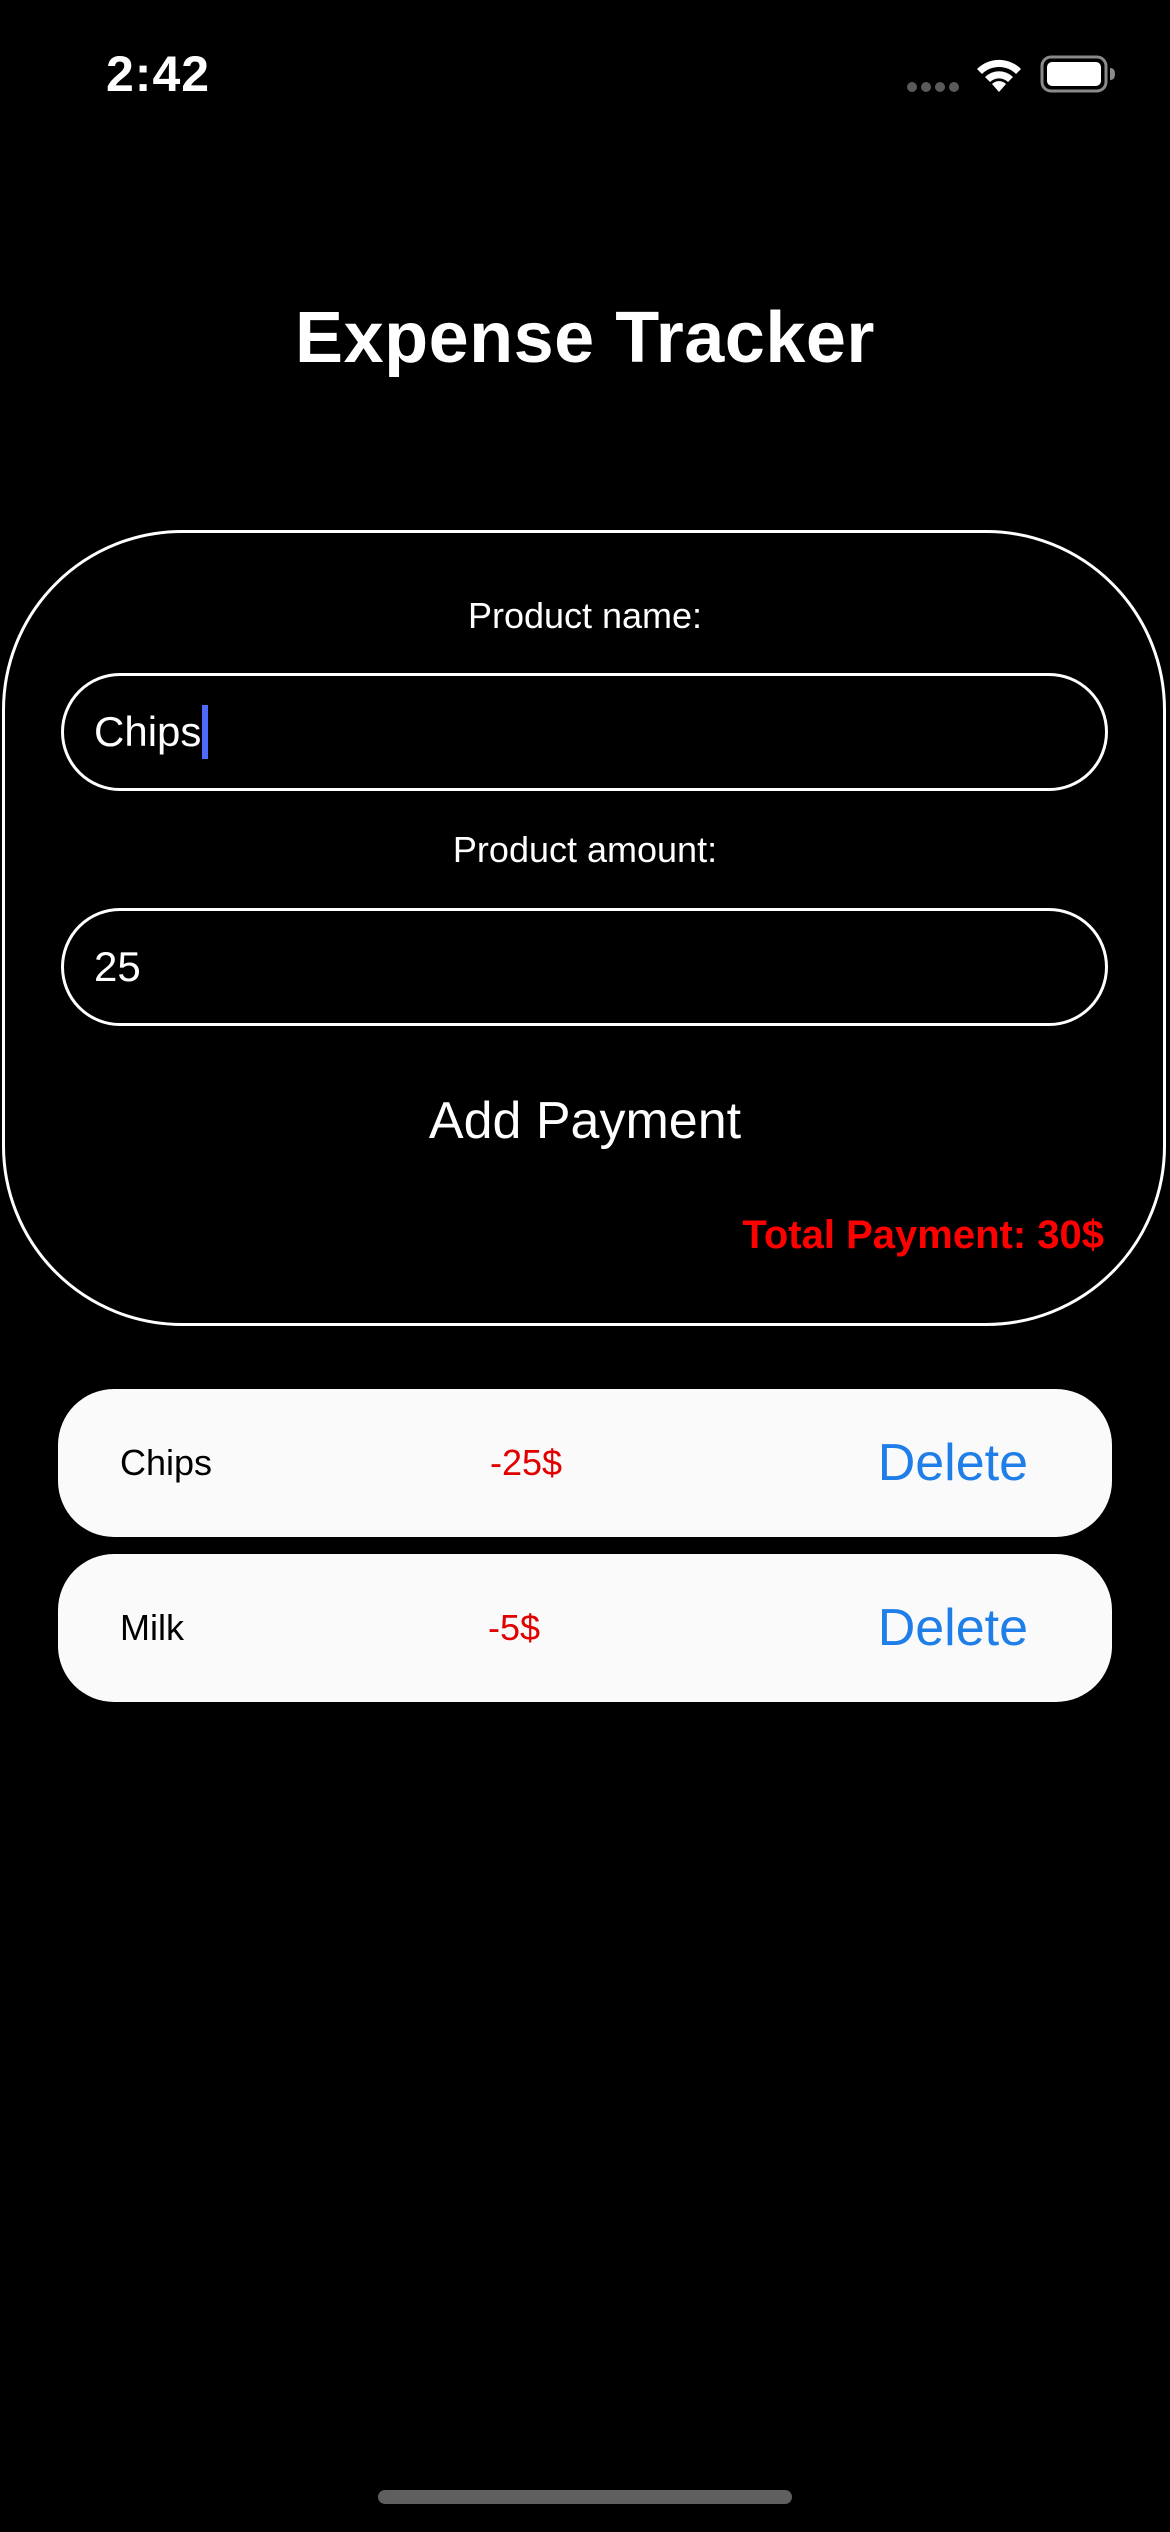  What do you see at coordinates (999, 75) in the screenshot?
I see `wifi-icon` at bounding box center [999, 75].